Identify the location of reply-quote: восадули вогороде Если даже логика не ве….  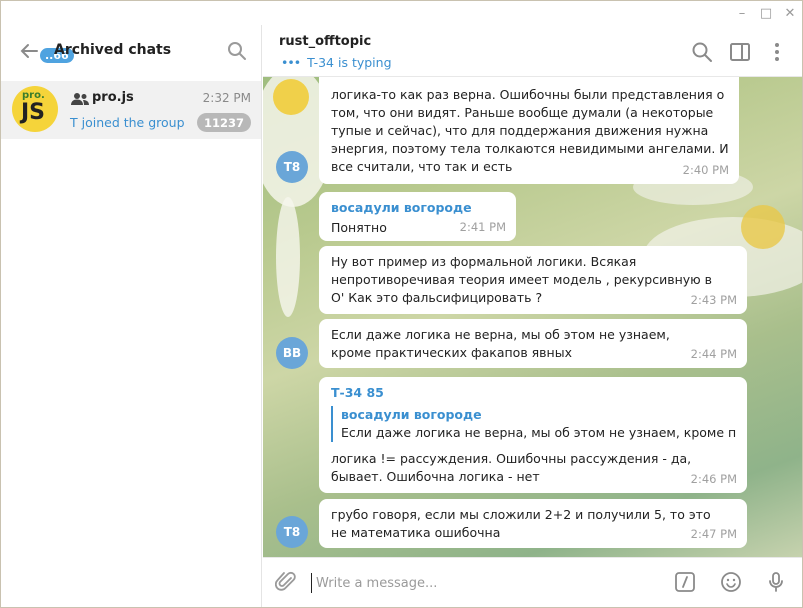
(534, 424).